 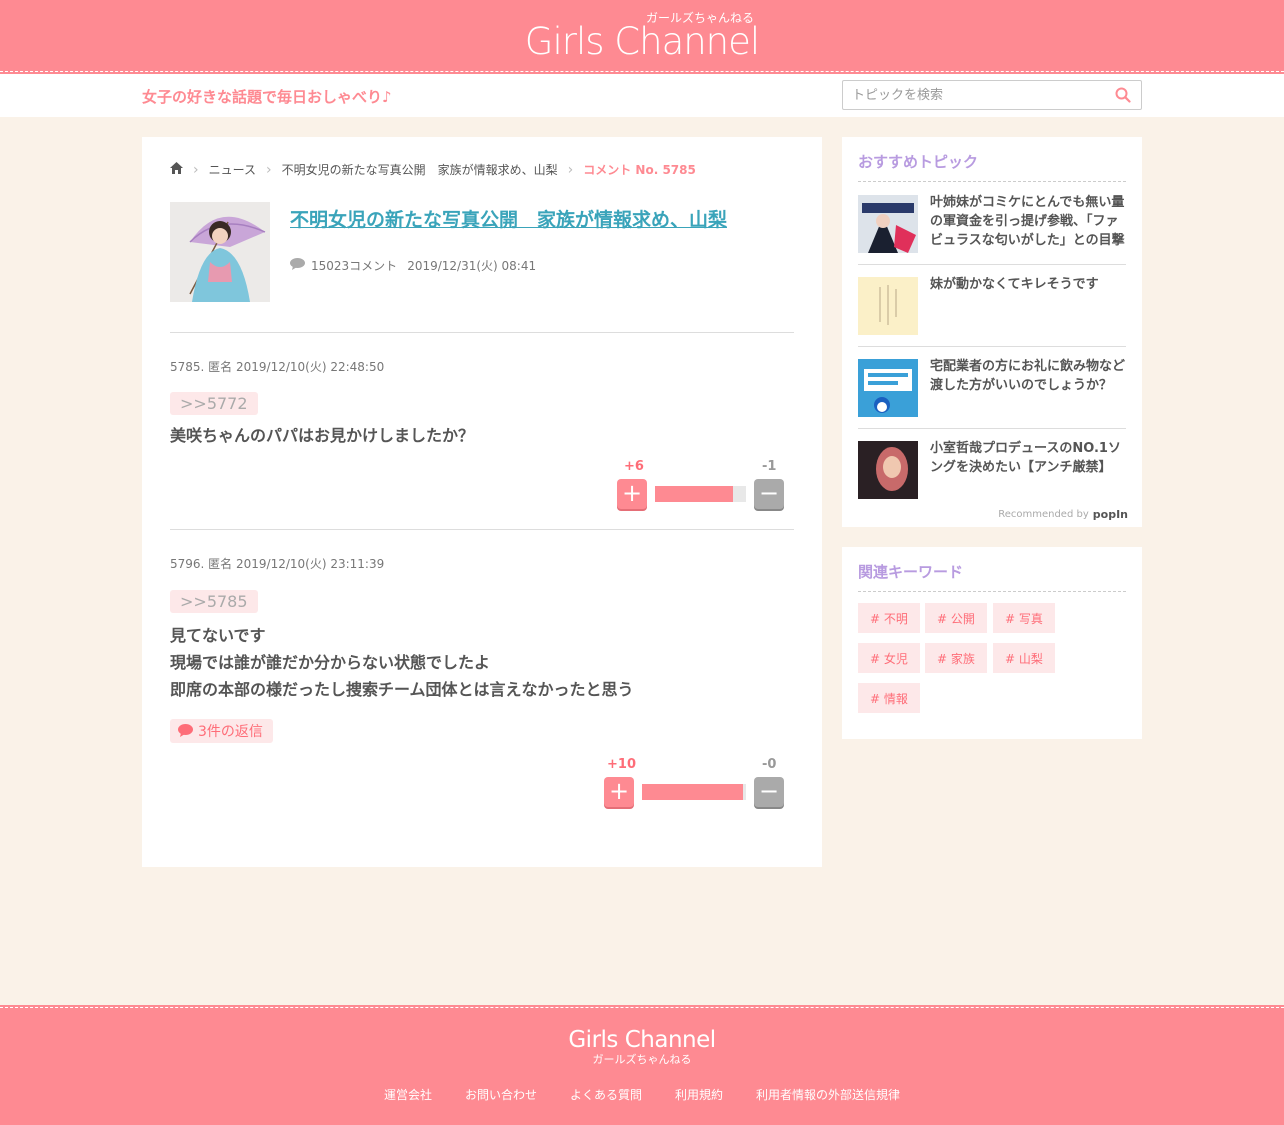 I want to click on recommended-title: 小室哲哉プロデュースのNO.1ソングを決めたい【アンチ厳禁】, so click(x=1025, y=458).